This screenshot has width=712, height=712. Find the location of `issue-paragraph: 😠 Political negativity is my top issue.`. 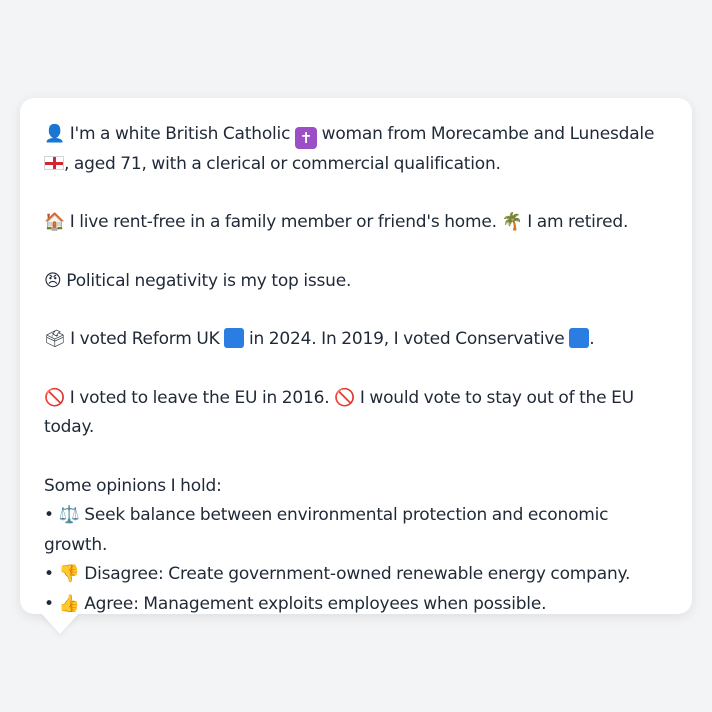

issue-paragraph: 😠 Political negativity is my top issue. is located at coordinates (358, 282).